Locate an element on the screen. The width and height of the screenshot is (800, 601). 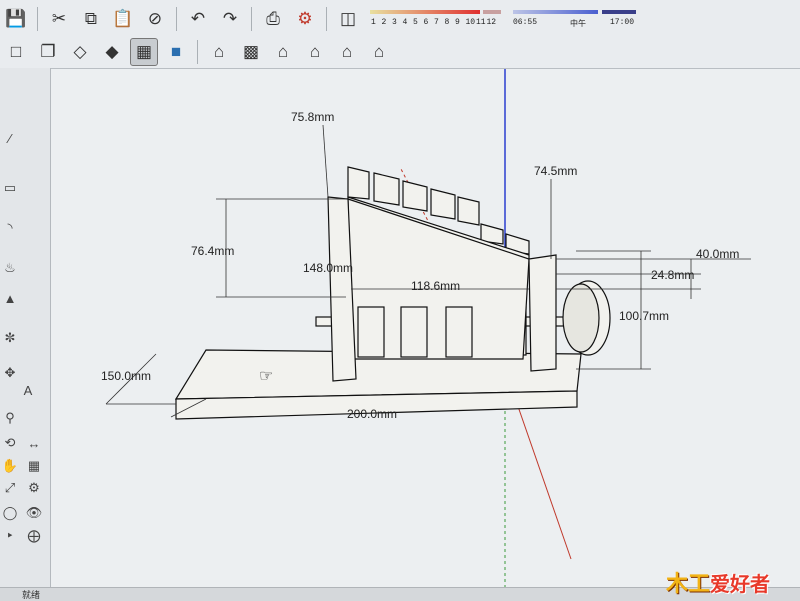
month-tick-label: 8 is located at coordinates (447, 22).